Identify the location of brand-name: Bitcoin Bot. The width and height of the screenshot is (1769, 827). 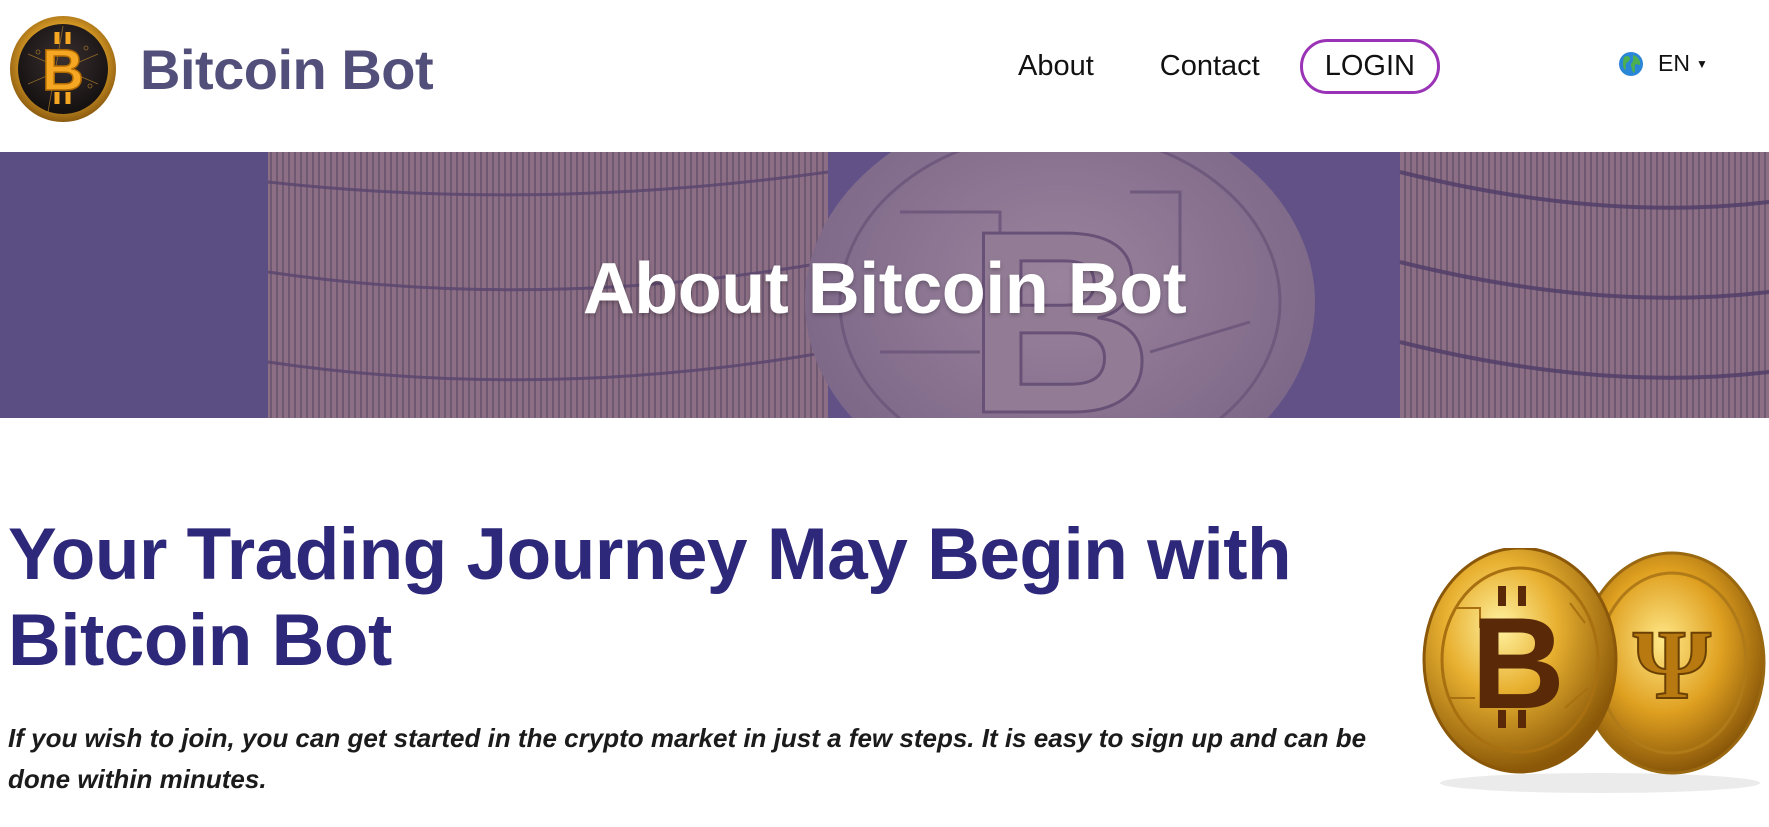
(287, 69).